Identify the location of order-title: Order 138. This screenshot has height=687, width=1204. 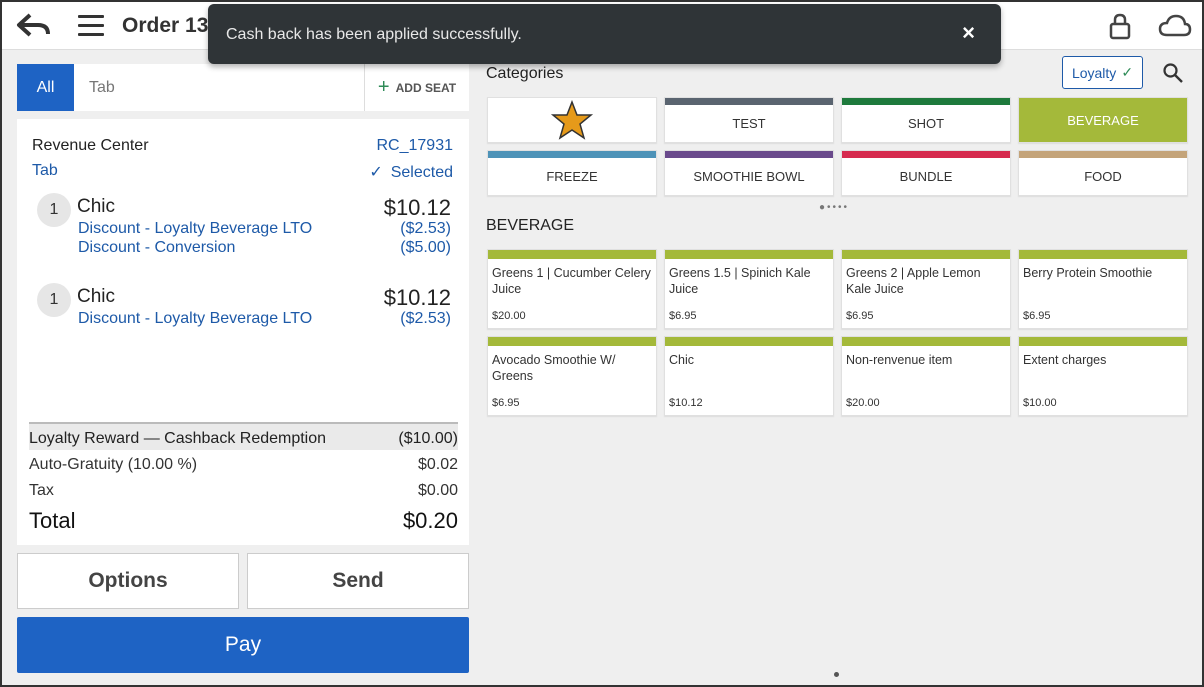
(171, 25).